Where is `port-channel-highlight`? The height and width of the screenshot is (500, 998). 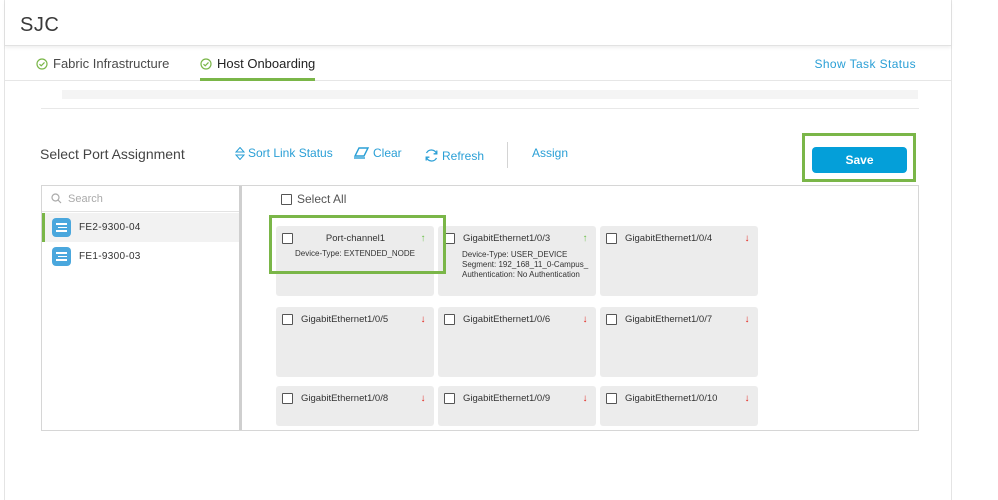
port-channel-highlight is located at coordinates (357, 244).